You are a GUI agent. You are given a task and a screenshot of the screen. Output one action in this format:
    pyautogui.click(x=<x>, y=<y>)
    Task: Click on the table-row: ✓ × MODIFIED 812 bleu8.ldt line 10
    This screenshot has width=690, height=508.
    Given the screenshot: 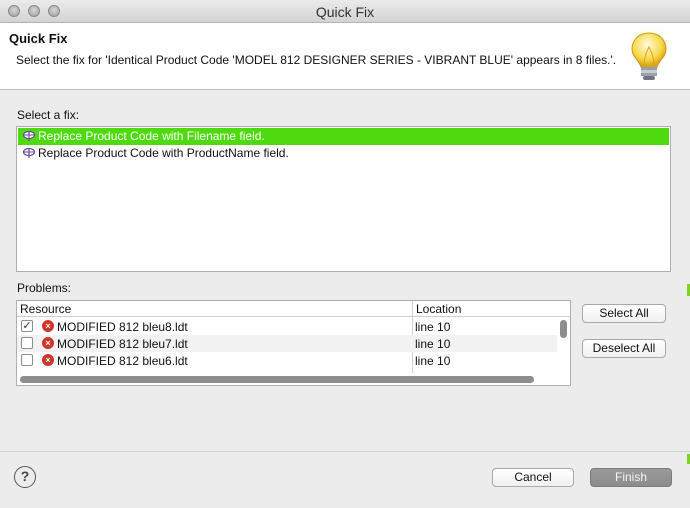 What is the action you would take?
    pyautogui.click(x=287, y=326)
    